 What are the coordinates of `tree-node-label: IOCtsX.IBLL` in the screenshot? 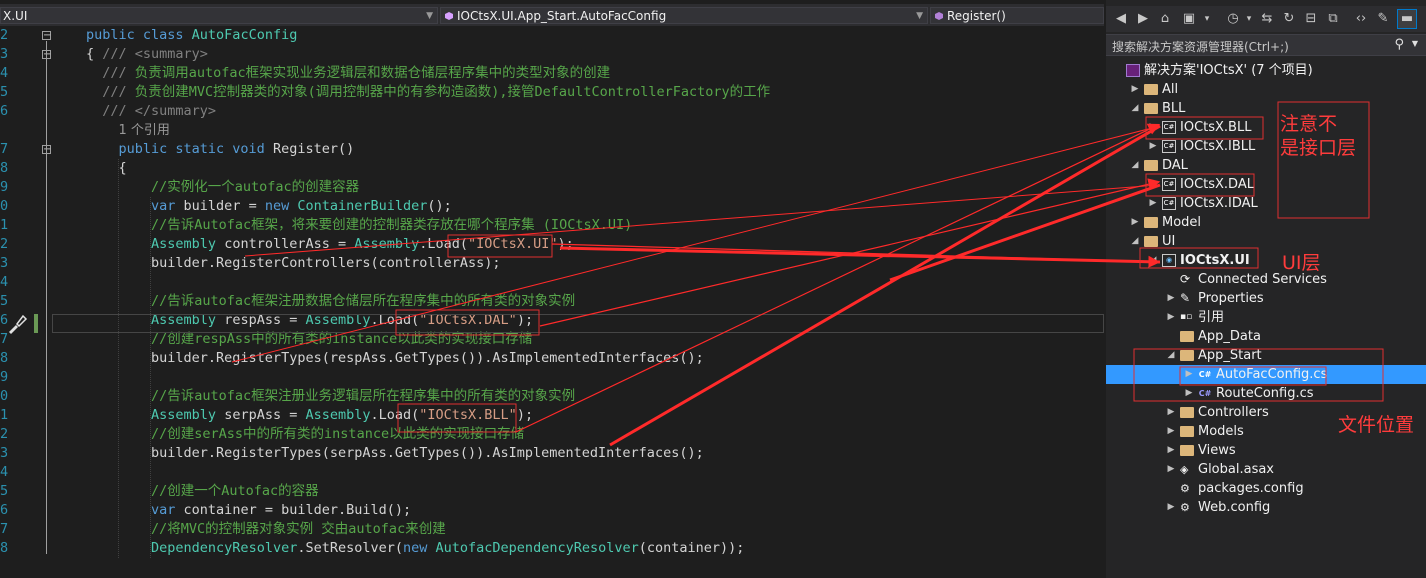 It's located at (1218, 146).